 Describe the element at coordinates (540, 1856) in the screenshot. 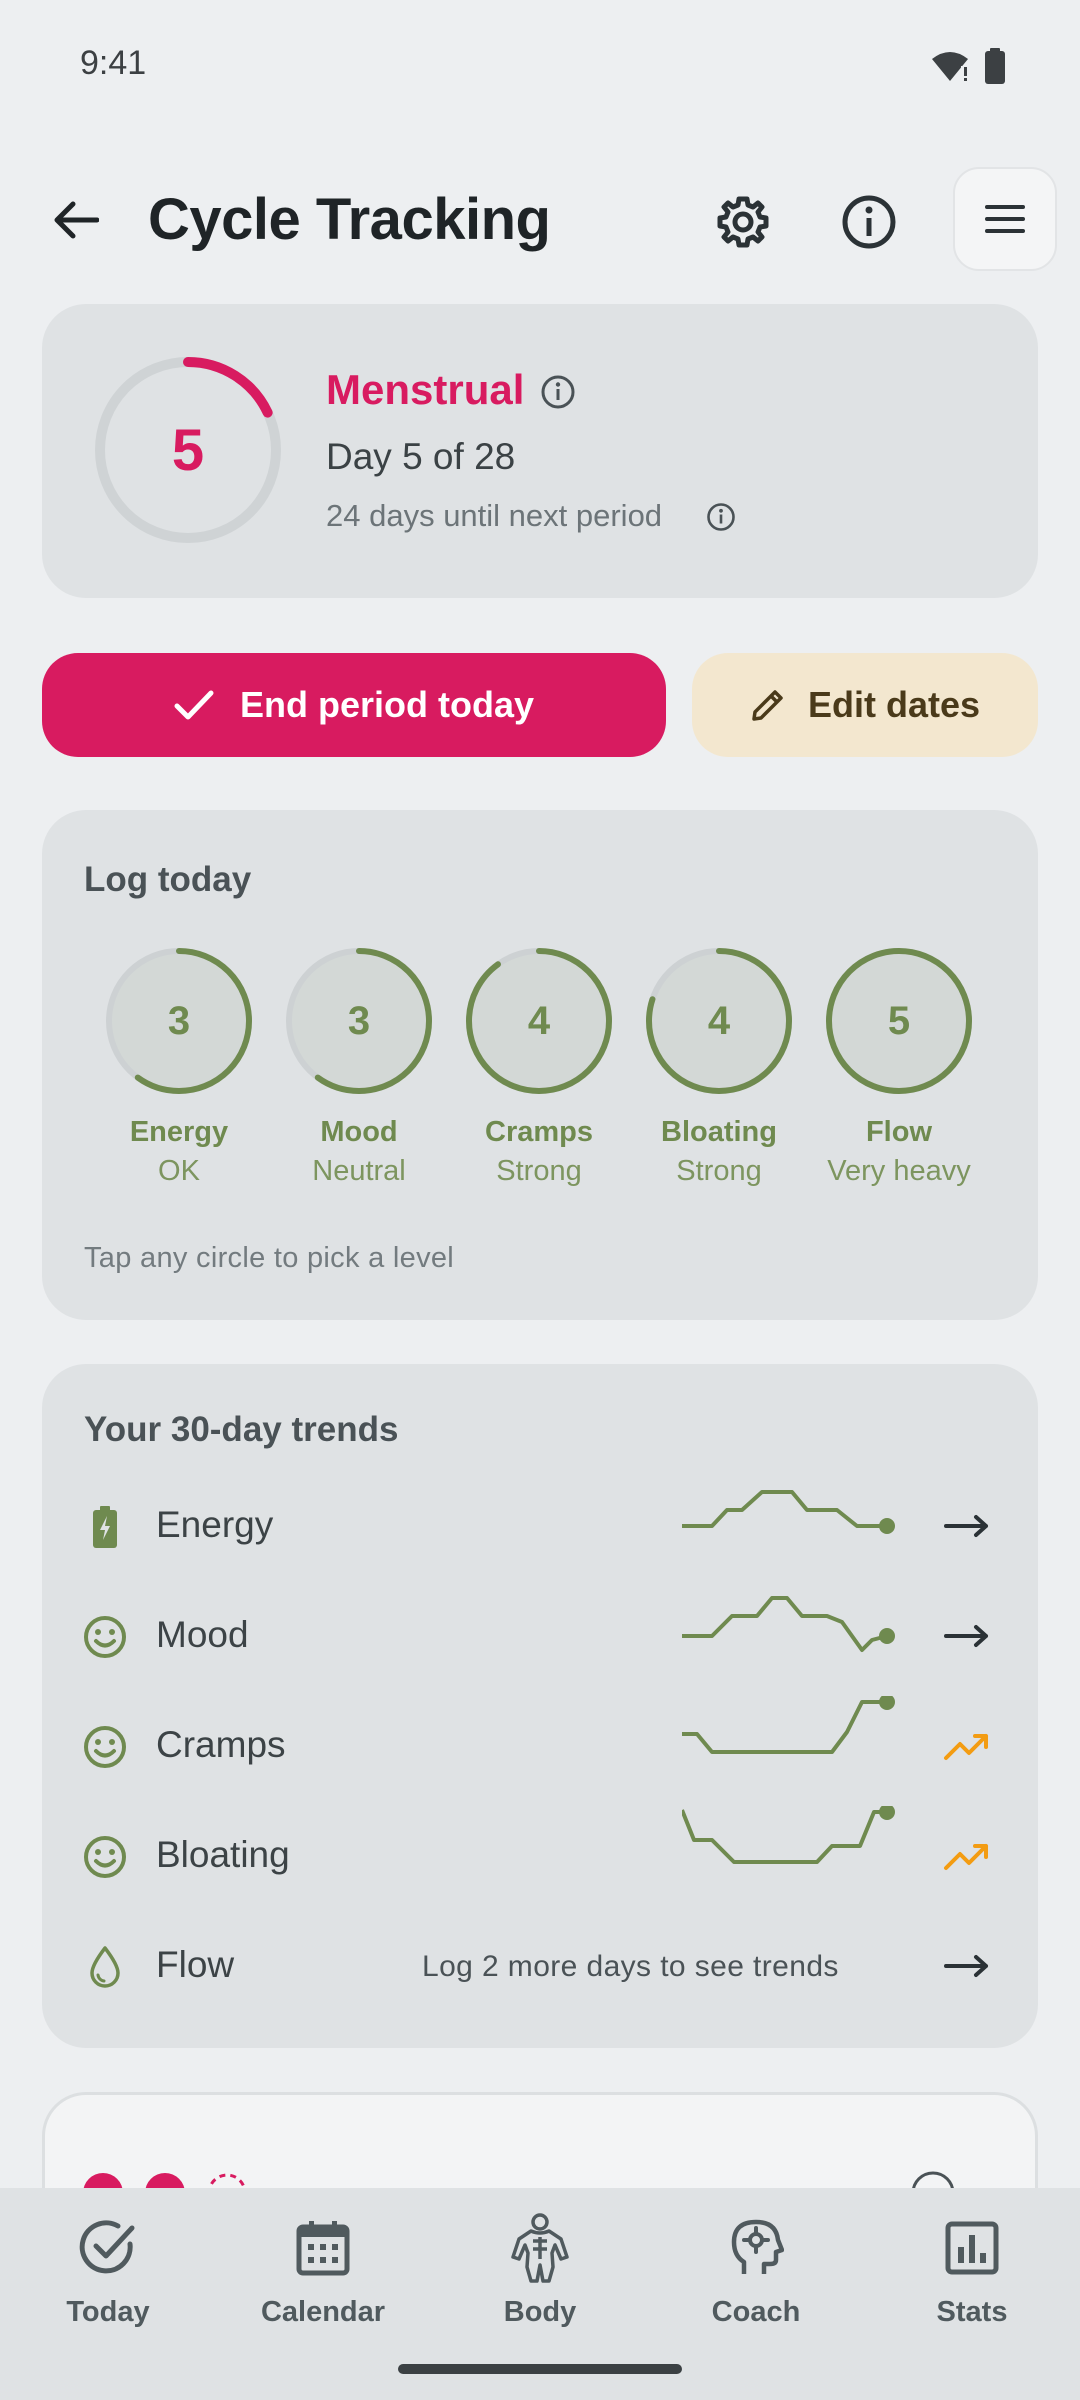

I see `trend-row-bloating: Bloating` at that location.